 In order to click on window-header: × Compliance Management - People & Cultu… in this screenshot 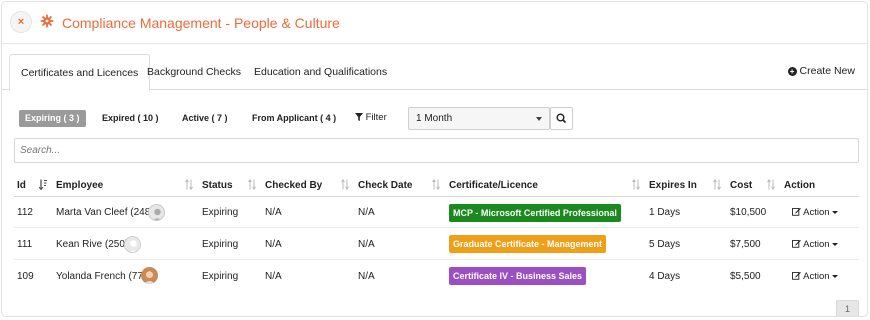, I will do `click(434, 23)`.